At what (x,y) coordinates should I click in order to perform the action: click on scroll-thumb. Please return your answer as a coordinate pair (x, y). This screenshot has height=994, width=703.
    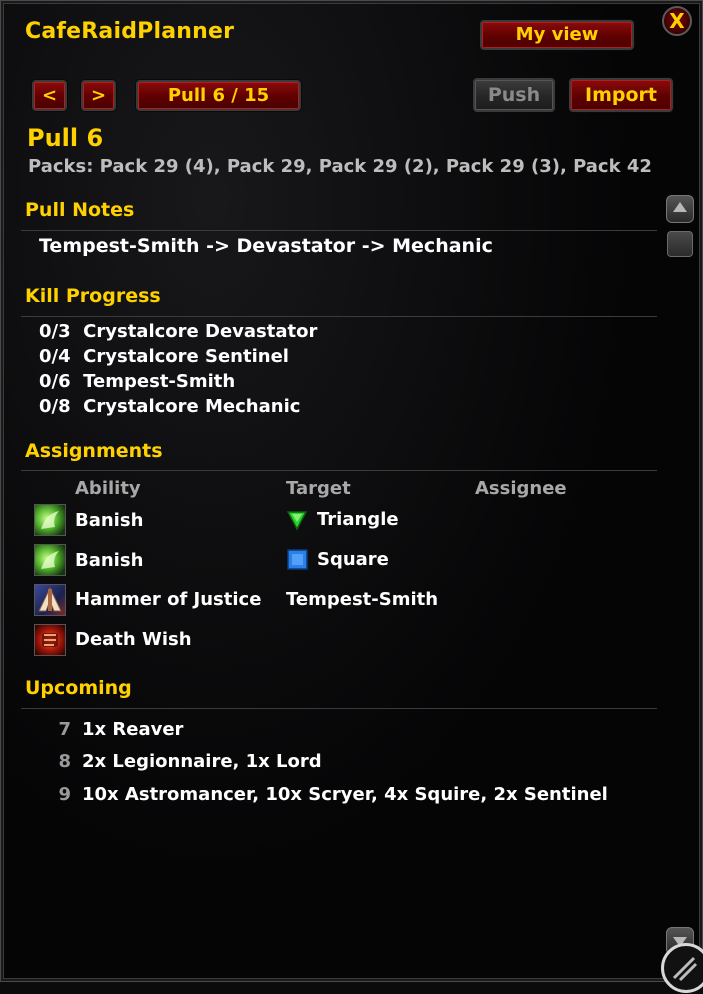
    Looking at the image, I should click on (680, 244).